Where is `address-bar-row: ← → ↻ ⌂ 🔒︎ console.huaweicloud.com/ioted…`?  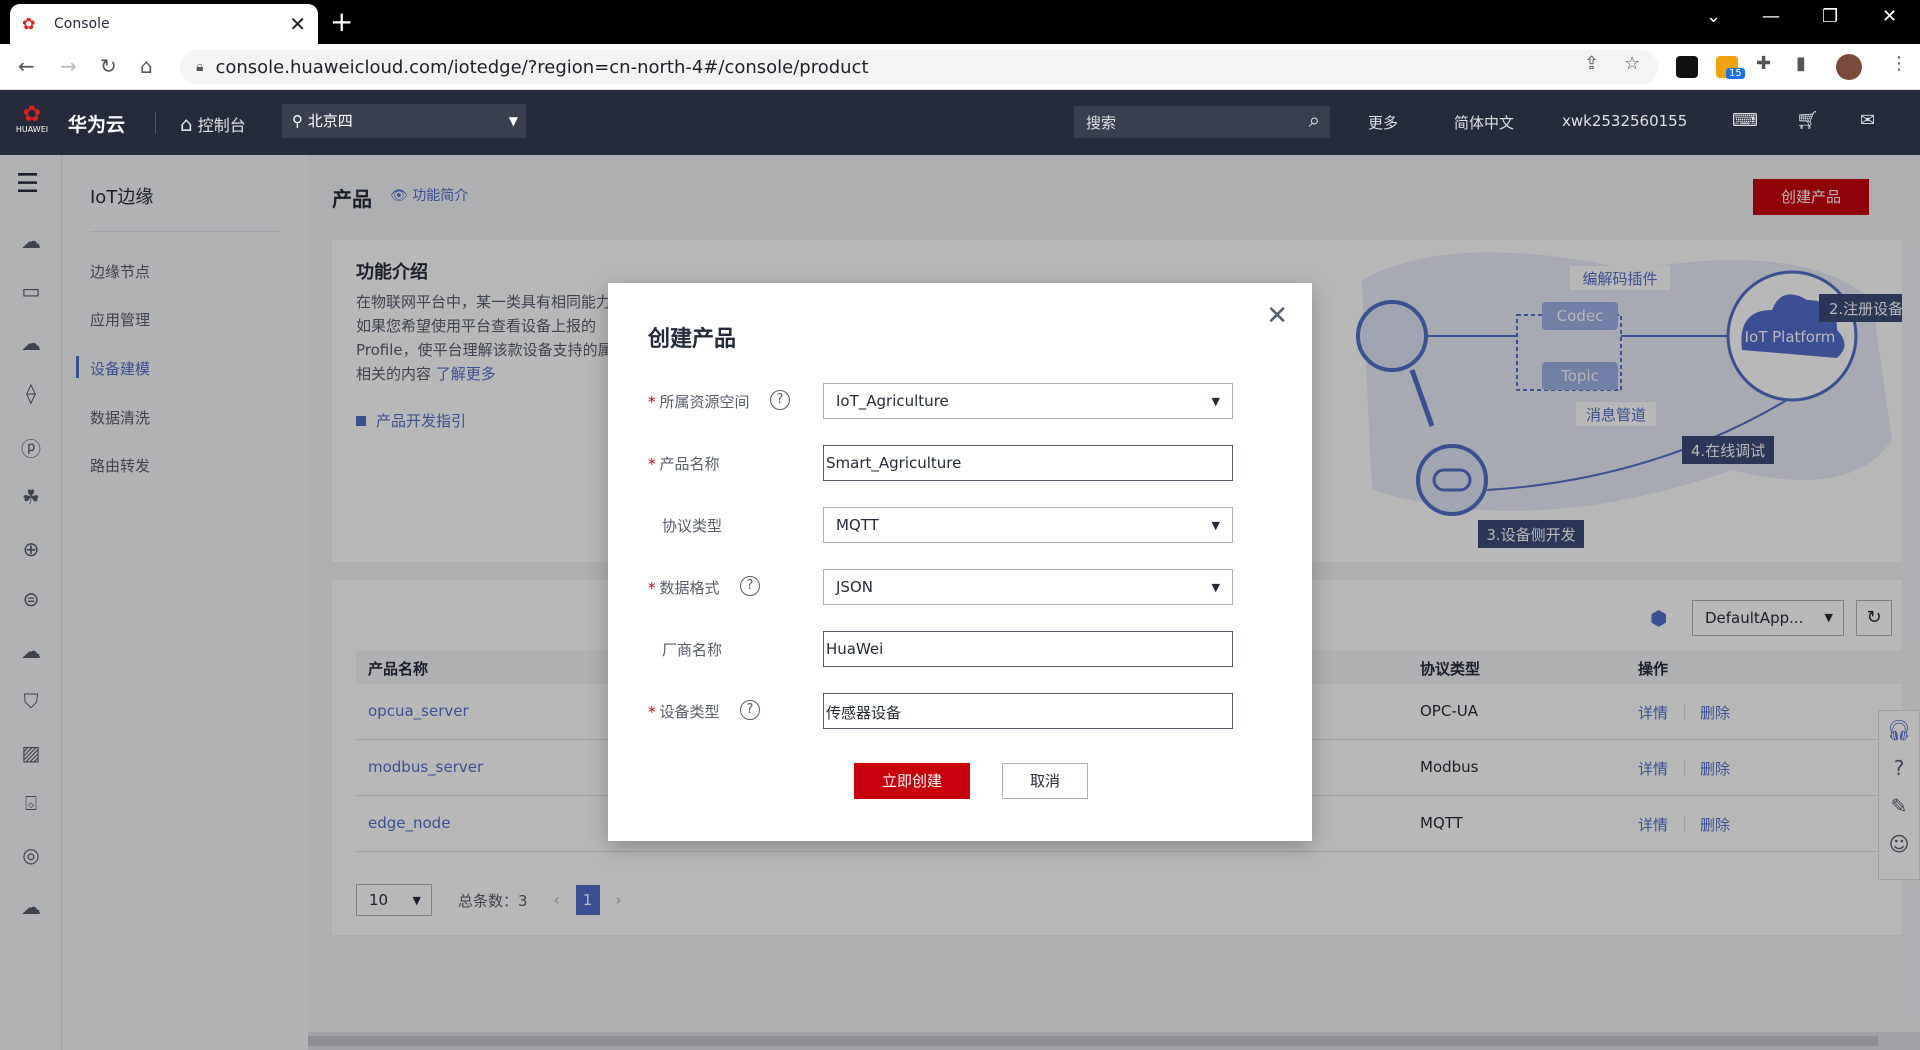
address-bar-row: ← → ↻ ⌂ 🔒︎ console.huaweicloud.com/ioted… is located at coordinates (960, 67).